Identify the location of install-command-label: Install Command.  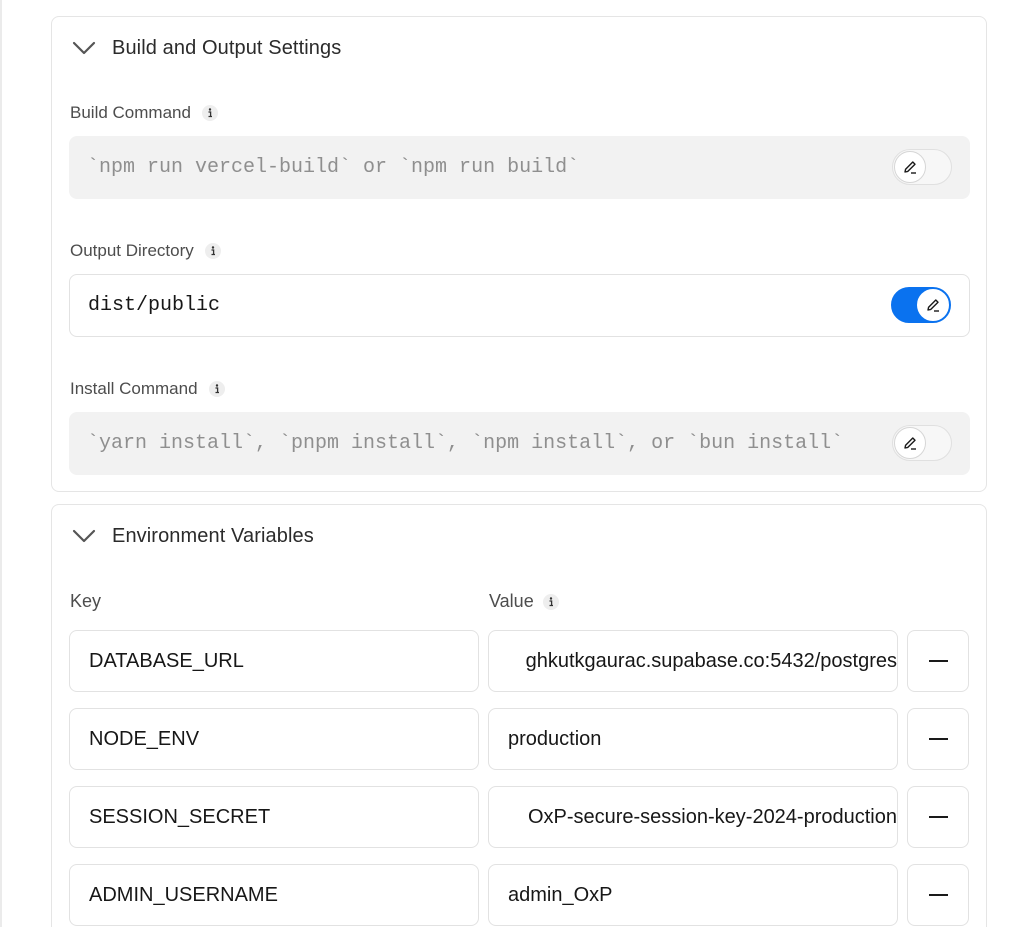
(147, 389).